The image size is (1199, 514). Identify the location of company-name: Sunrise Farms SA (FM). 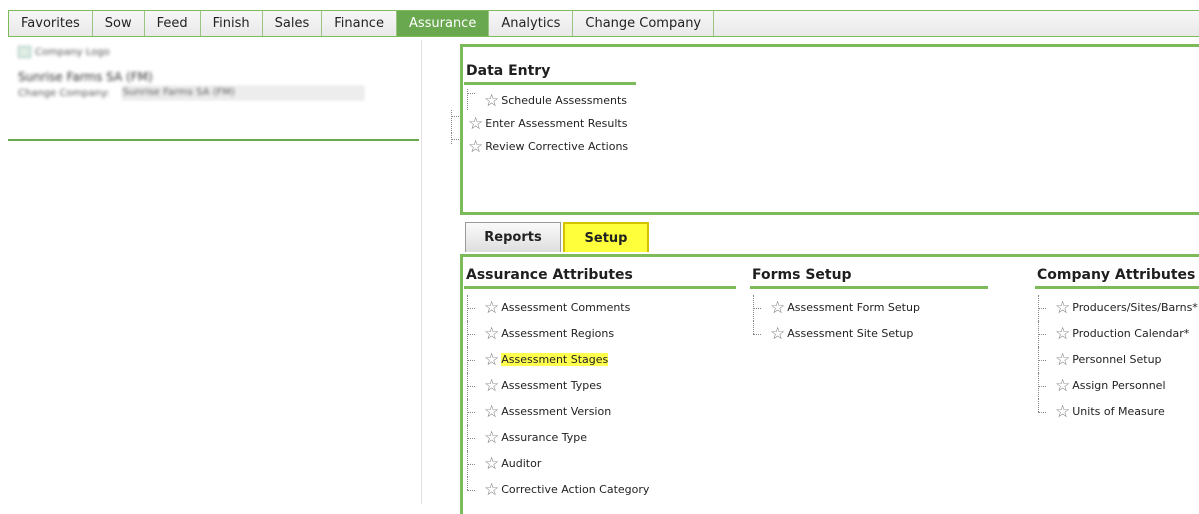
(85, 77).